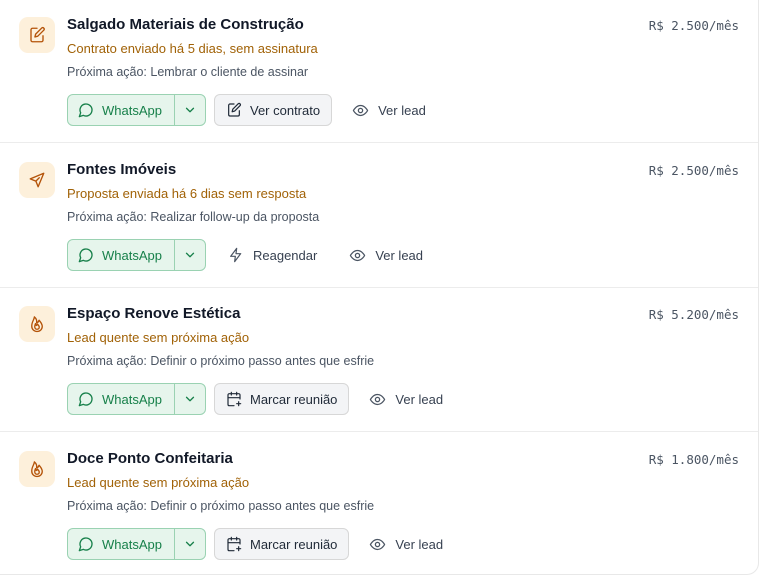 The width and height of the screenshot is (759, 575). I want to click on lead-actions: WhatsApp Ver contrato Ver lead, so click(251, 110).